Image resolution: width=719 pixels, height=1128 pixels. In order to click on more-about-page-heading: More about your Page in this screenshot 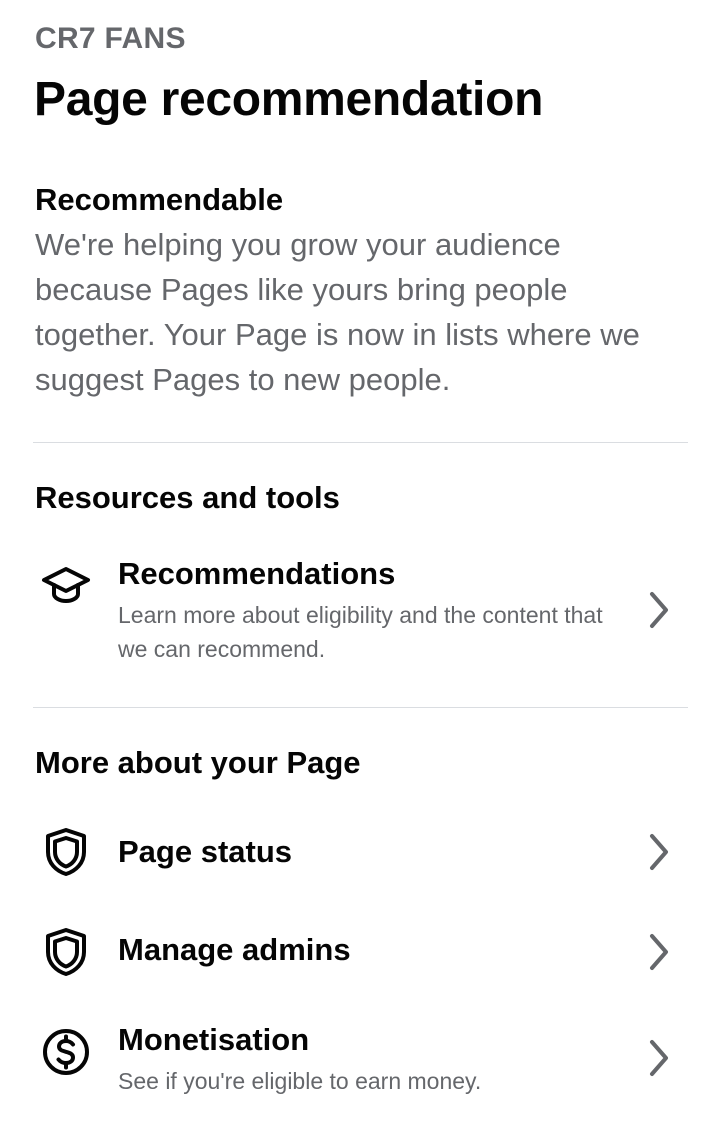, I will do `click(198, 762)`.